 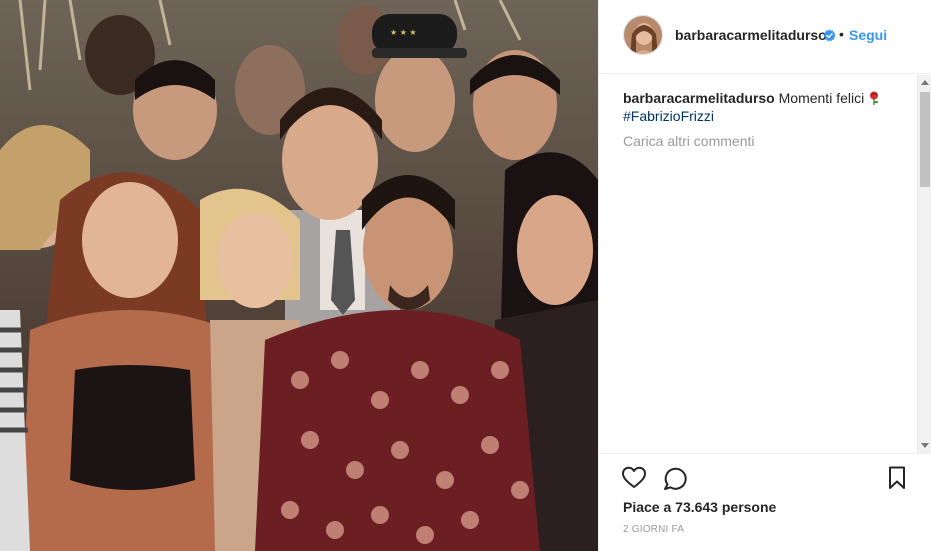 What do you see at coordinates (763, 116) in the screenshot?
I see `hashtag-link: #FabrizioFrizzi` at bounding box center [763, 116].